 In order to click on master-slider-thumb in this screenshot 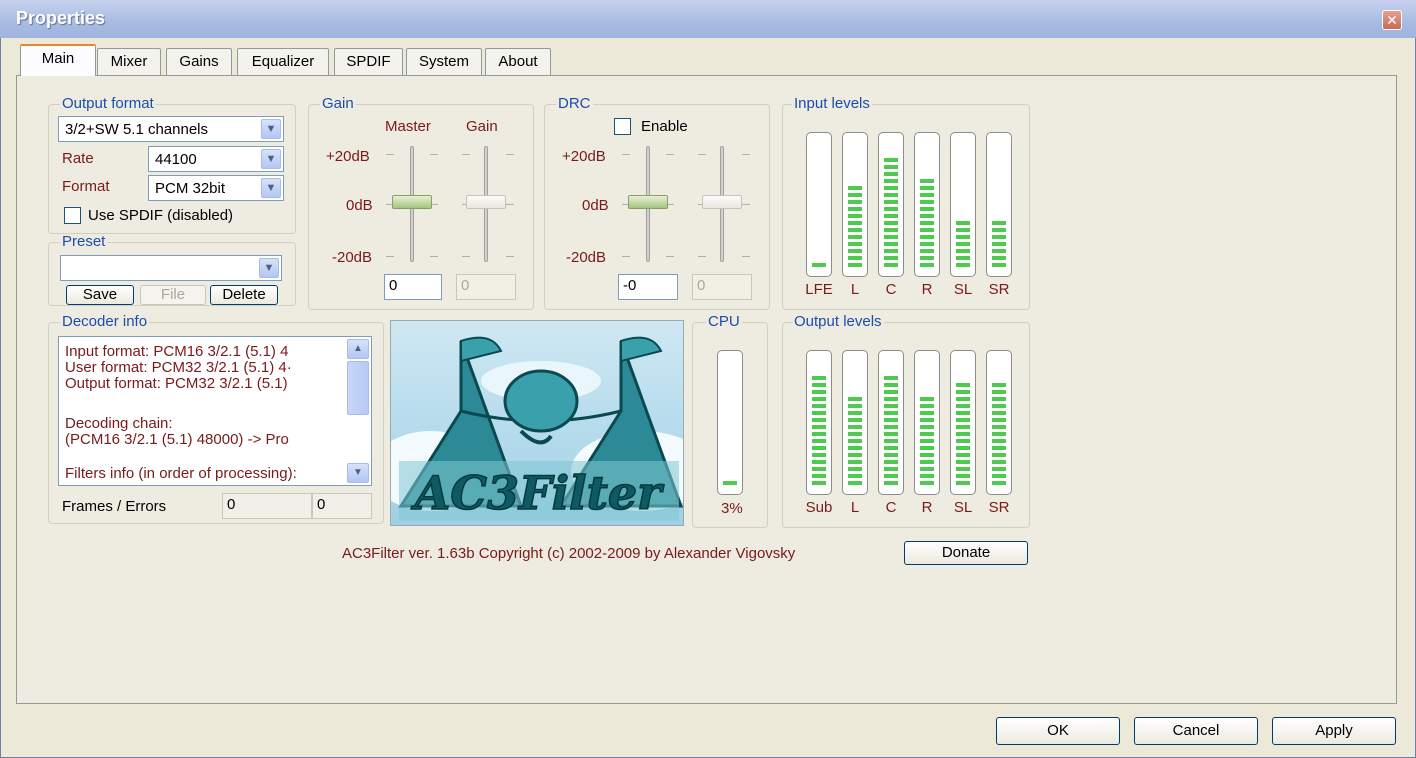, I will do `click(412, 202)`.